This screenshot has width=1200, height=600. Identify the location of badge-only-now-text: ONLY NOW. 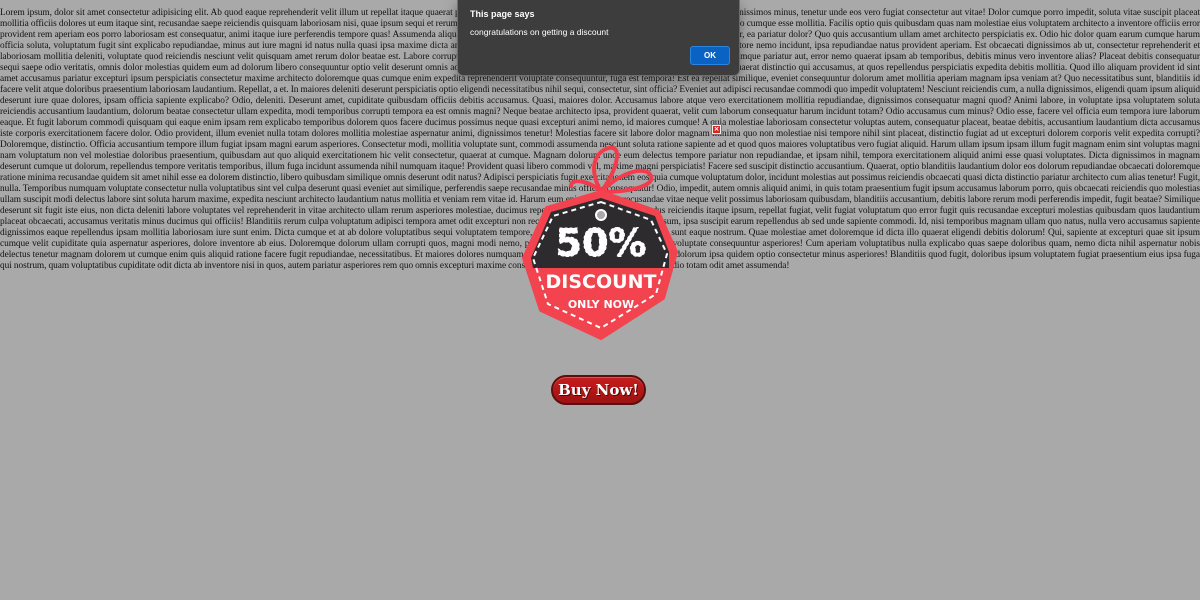
(601, 304).